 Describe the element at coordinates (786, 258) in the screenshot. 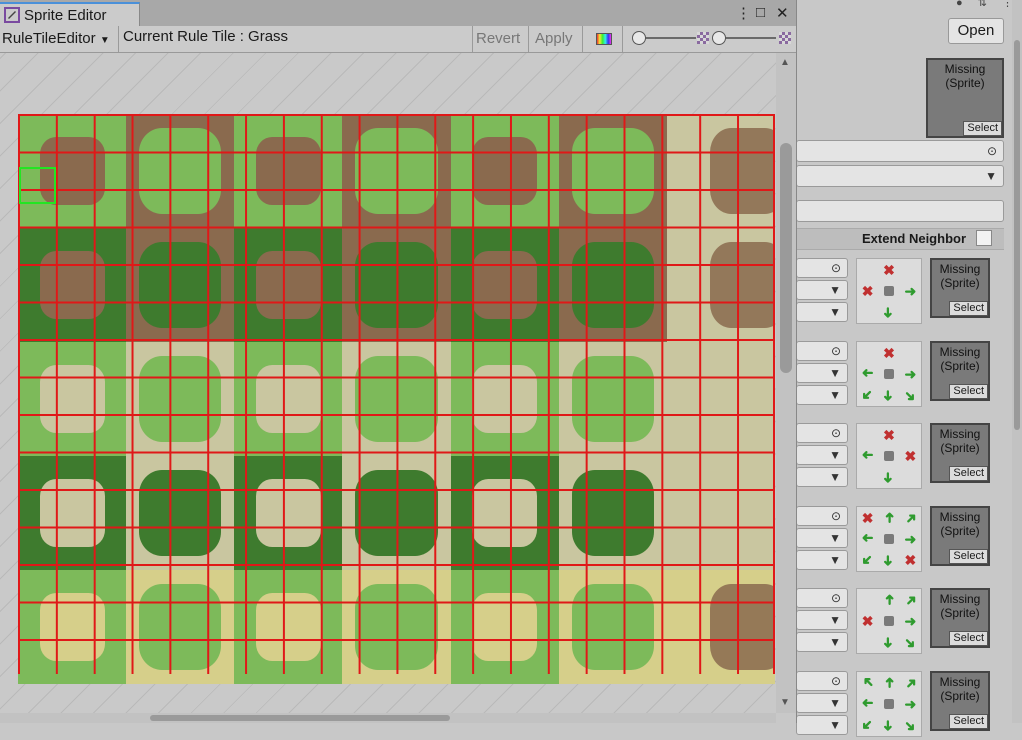

I see `canvas-scrollbar-thumb` at that location.